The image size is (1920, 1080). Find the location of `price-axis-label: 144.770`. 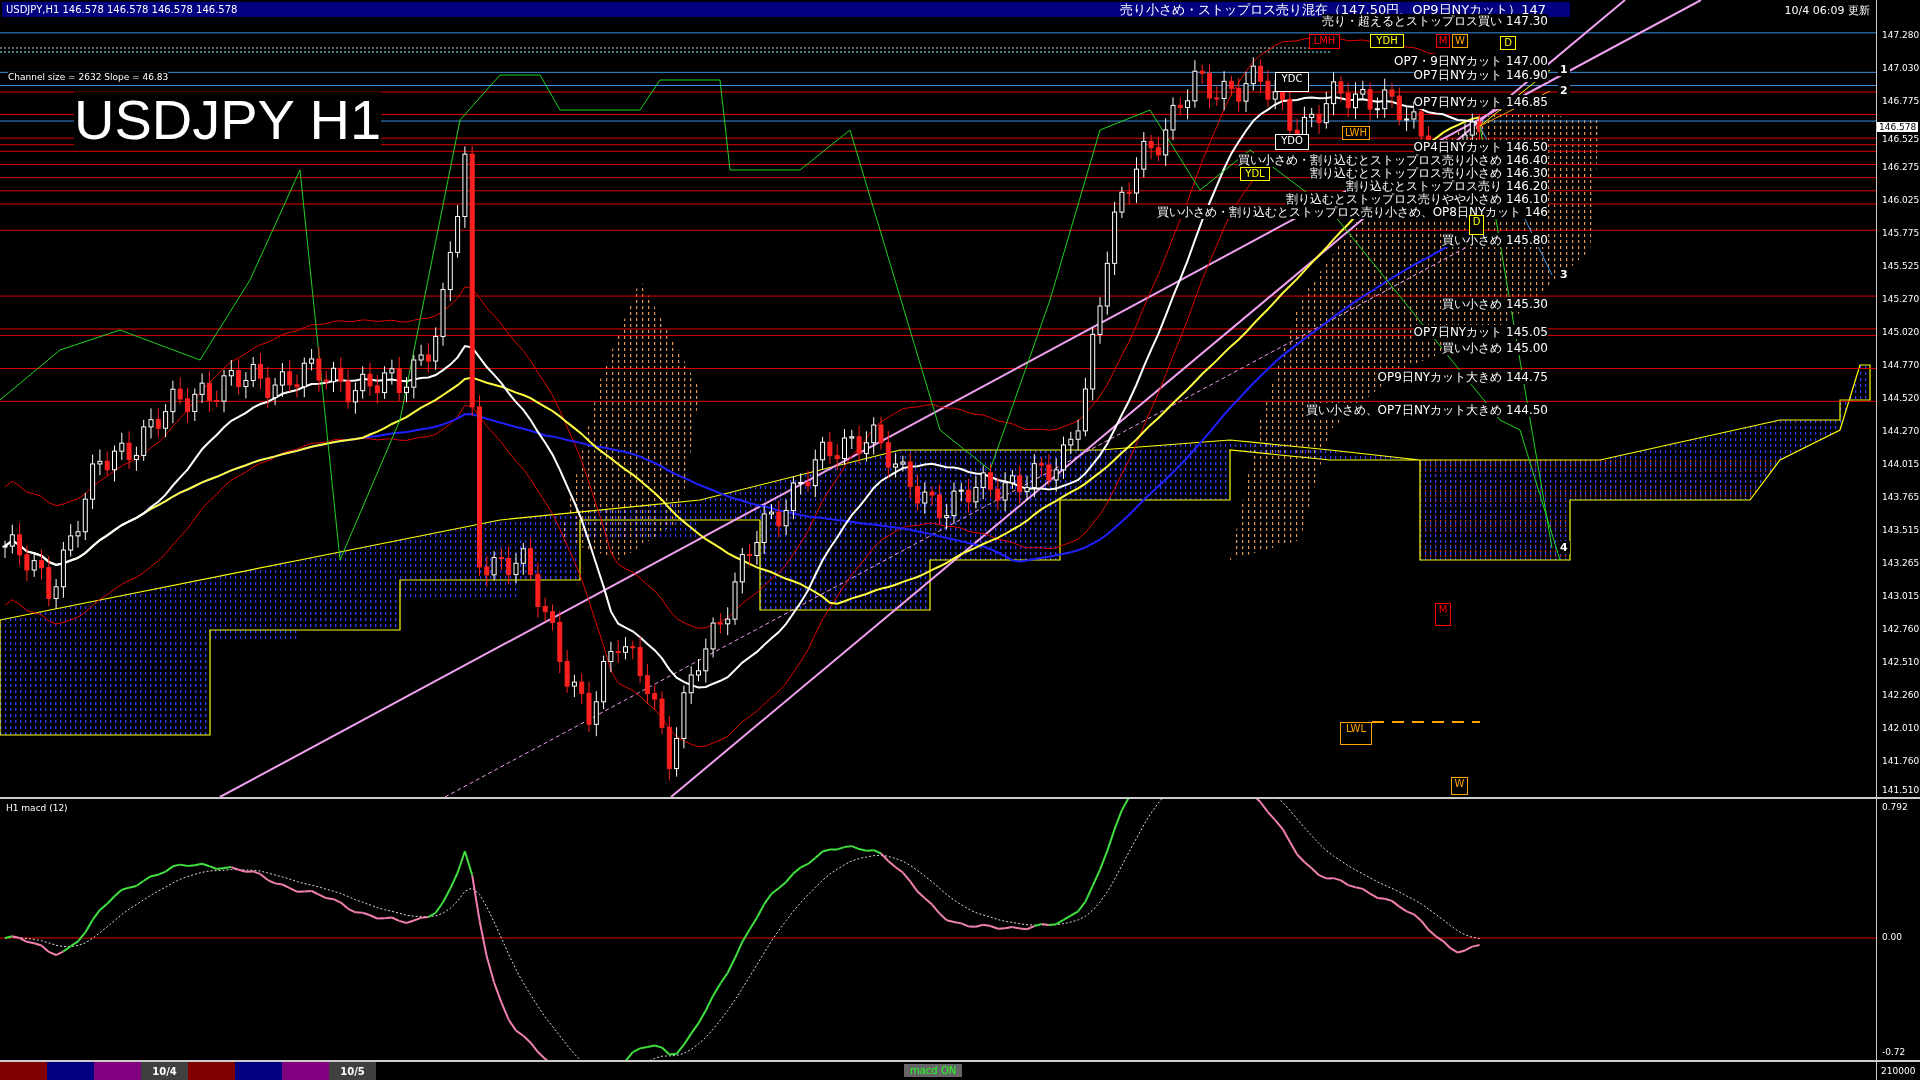

price-axis-label: 144.770 is located at coordinates (1901, 364).